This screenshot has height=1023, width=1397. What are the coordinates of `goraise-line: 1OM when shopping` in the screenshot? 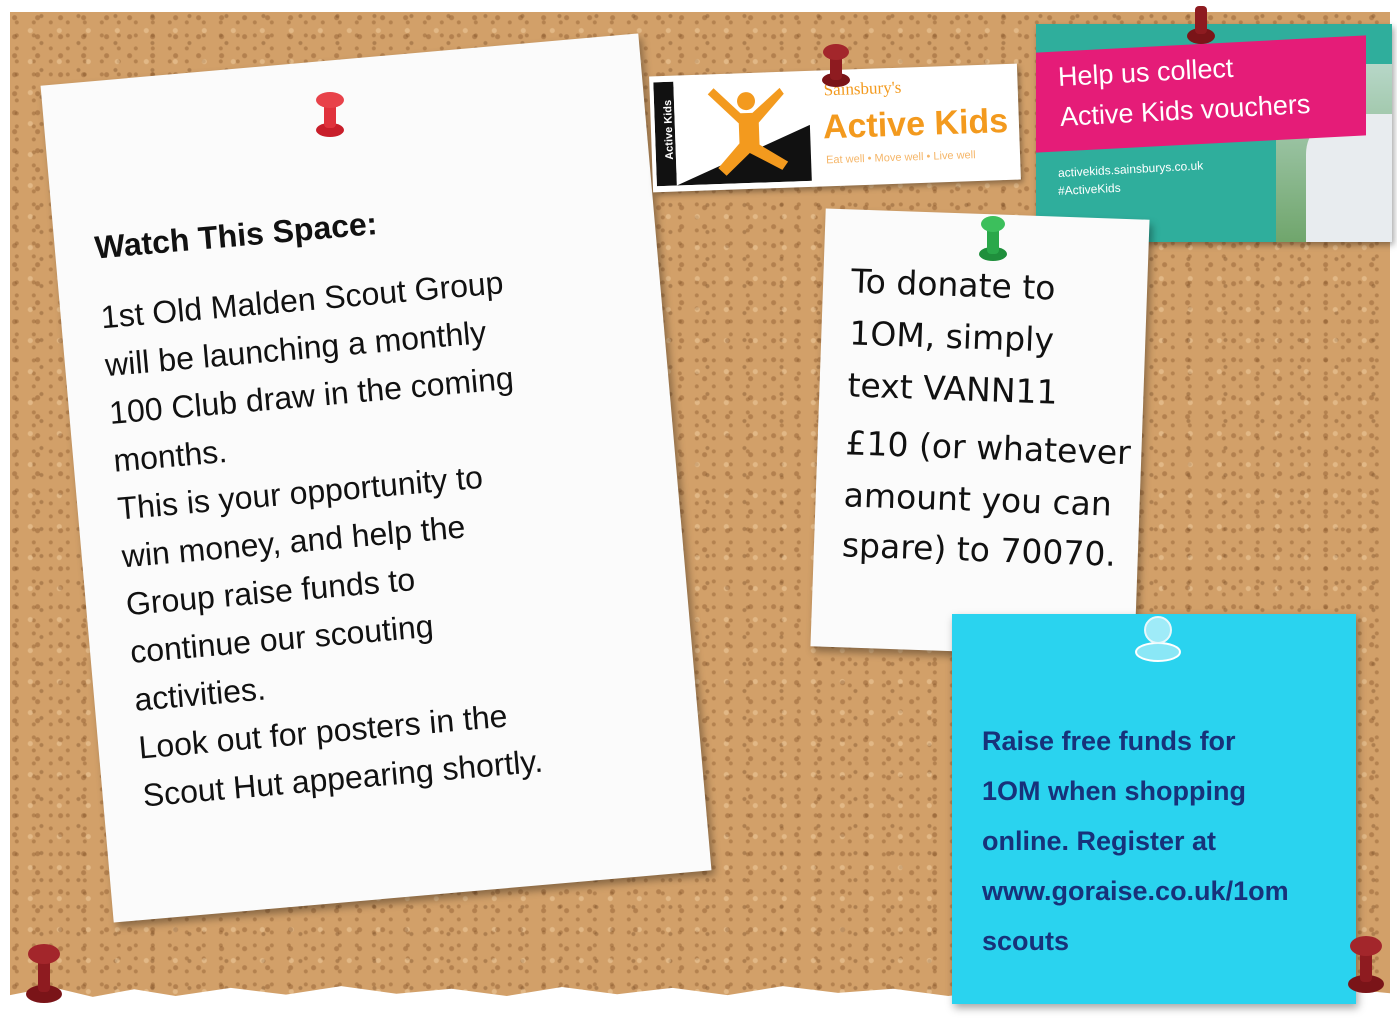 It's located at (1114, 791).